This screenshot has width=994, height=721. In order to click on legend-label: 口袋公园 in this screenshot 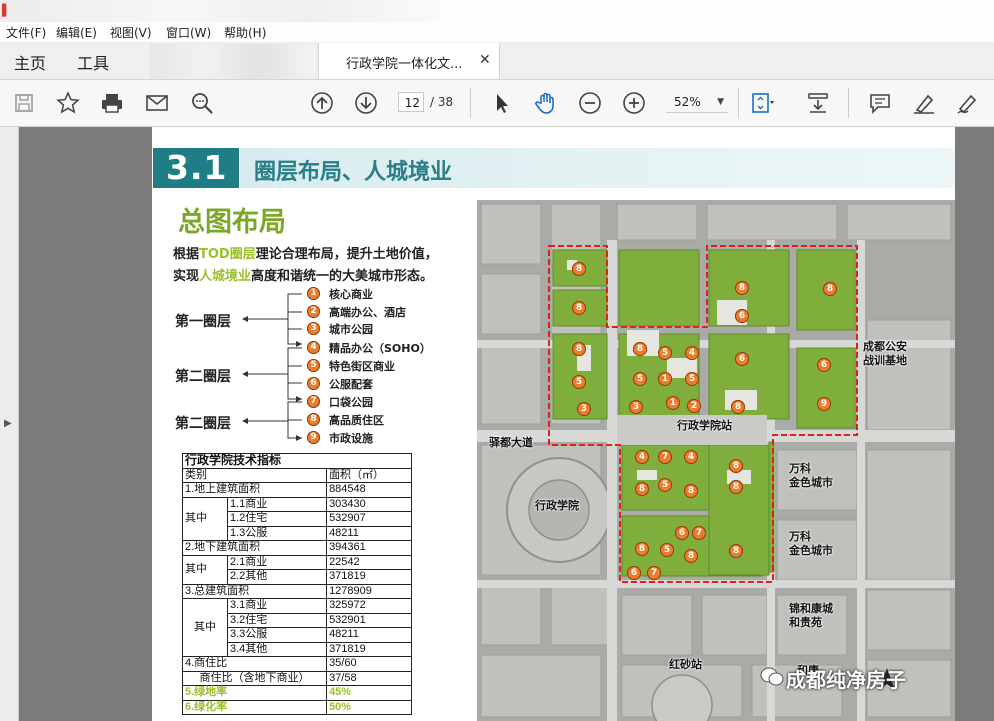, I will do `click(351, 402)`.